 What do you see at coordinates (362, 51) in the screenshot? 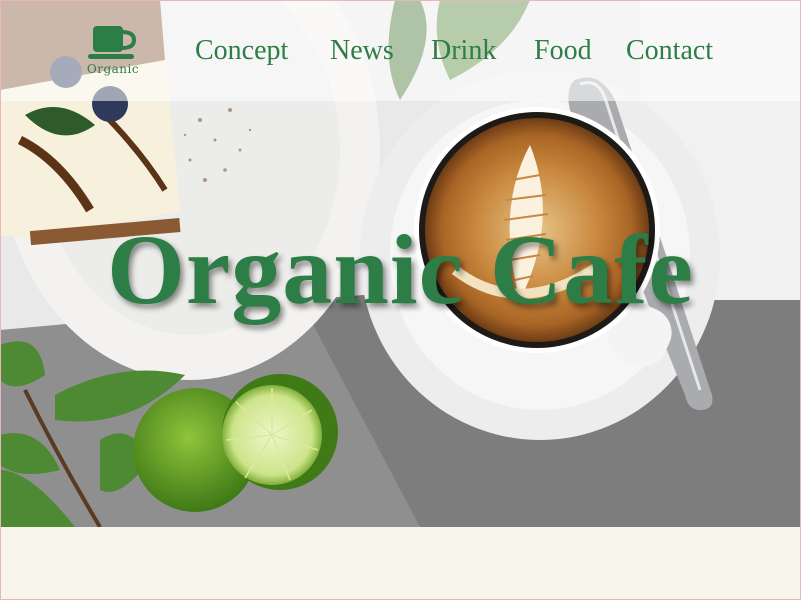
I see `nav-item-news: News` at bounding box center [362, 51].